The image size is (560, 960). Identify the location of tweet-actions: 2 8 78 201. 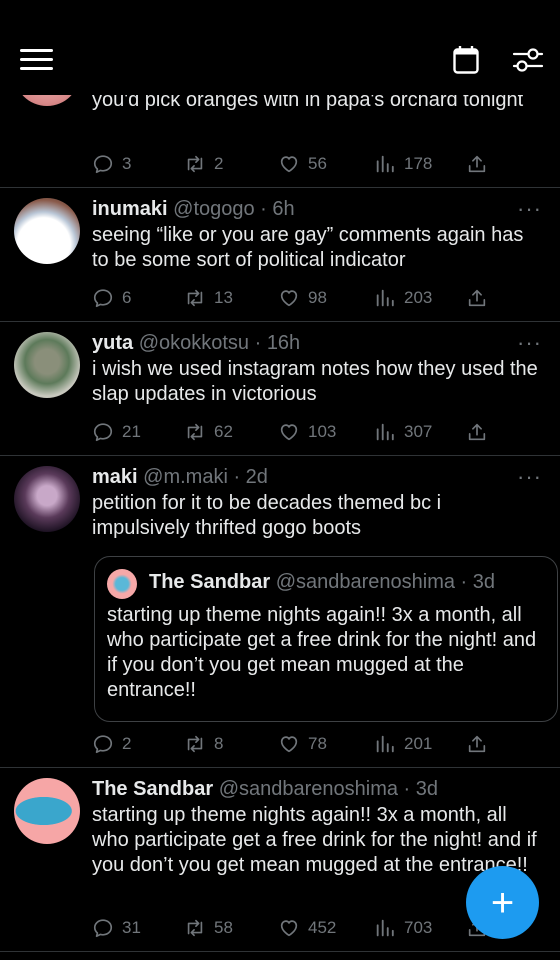
(292, 745).